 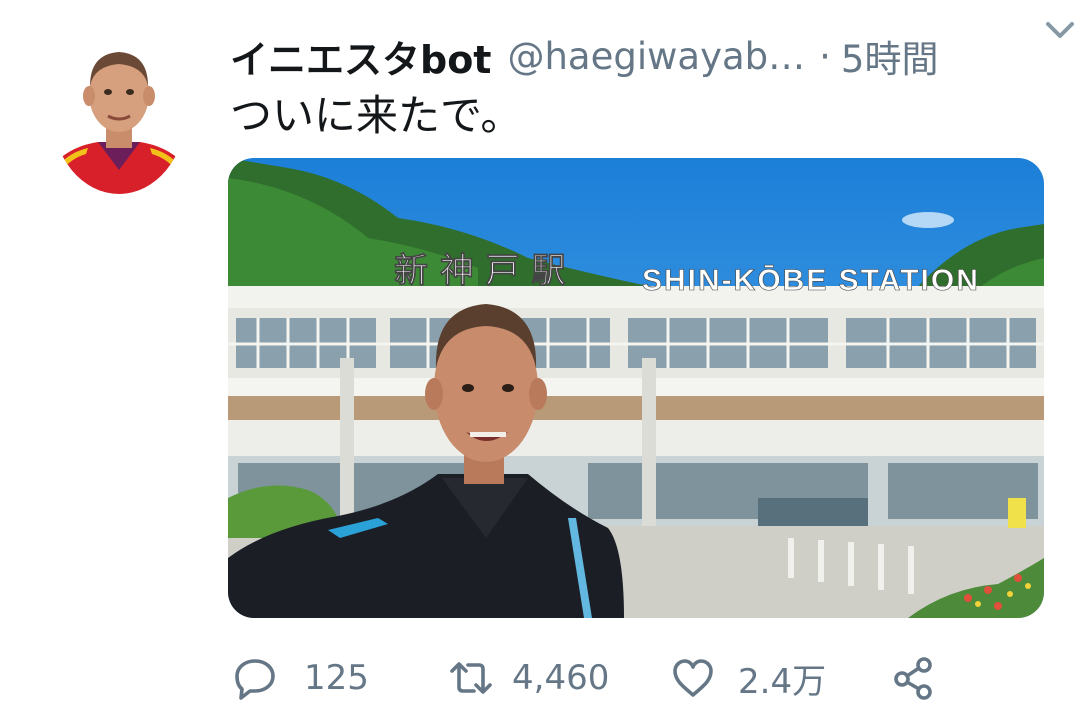 I want to click on heart-icon, so click(x=693, y=678).